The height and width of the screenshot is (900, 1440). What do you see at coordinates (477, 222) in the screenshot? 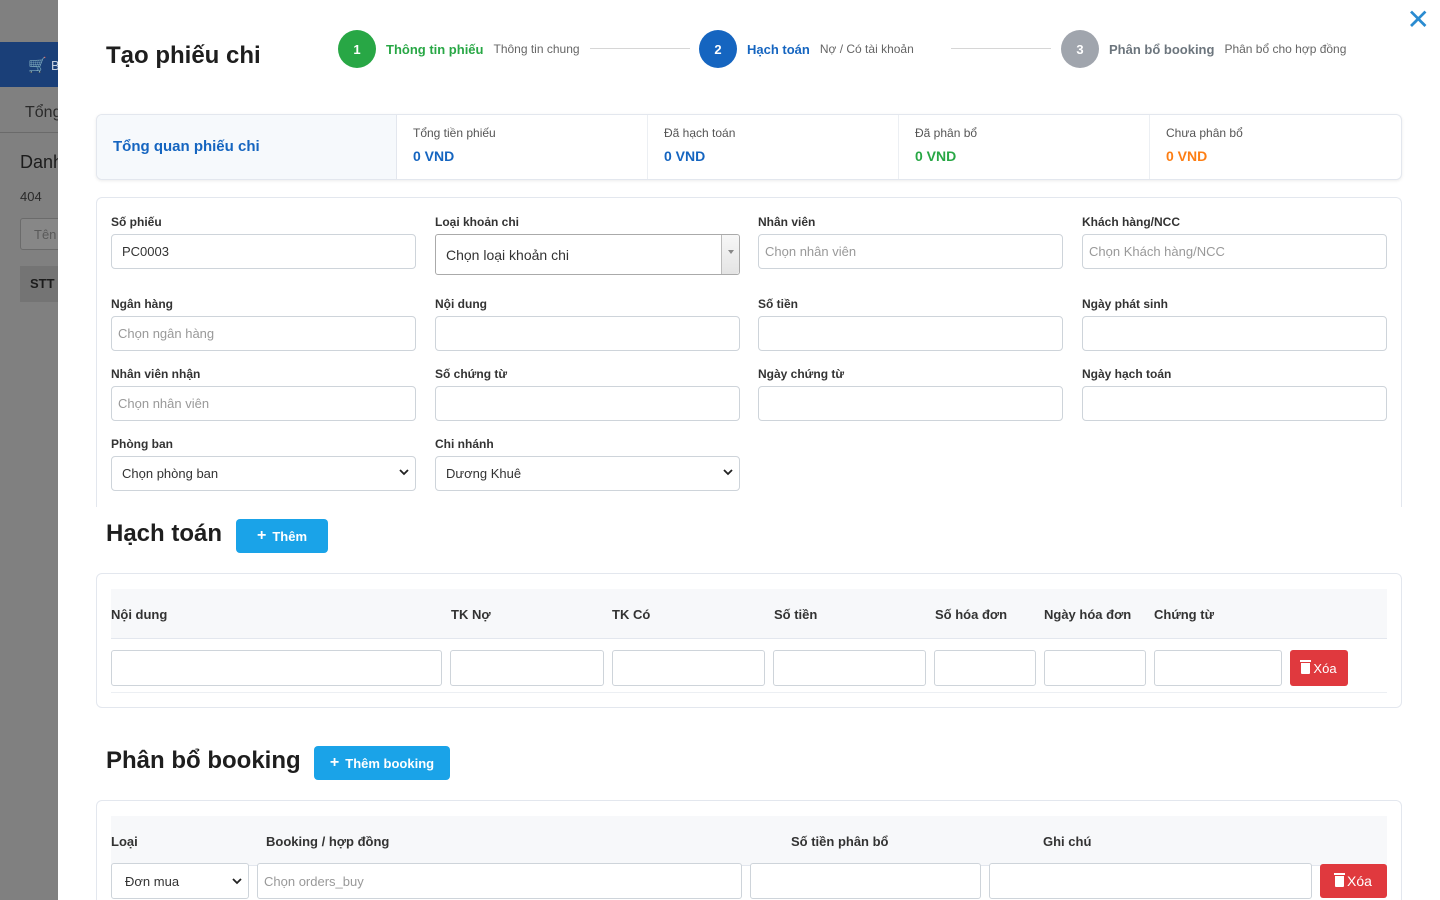
I see `loai-khoan-chi-label: Loại khoản chi` at bounding box center [477, 222].